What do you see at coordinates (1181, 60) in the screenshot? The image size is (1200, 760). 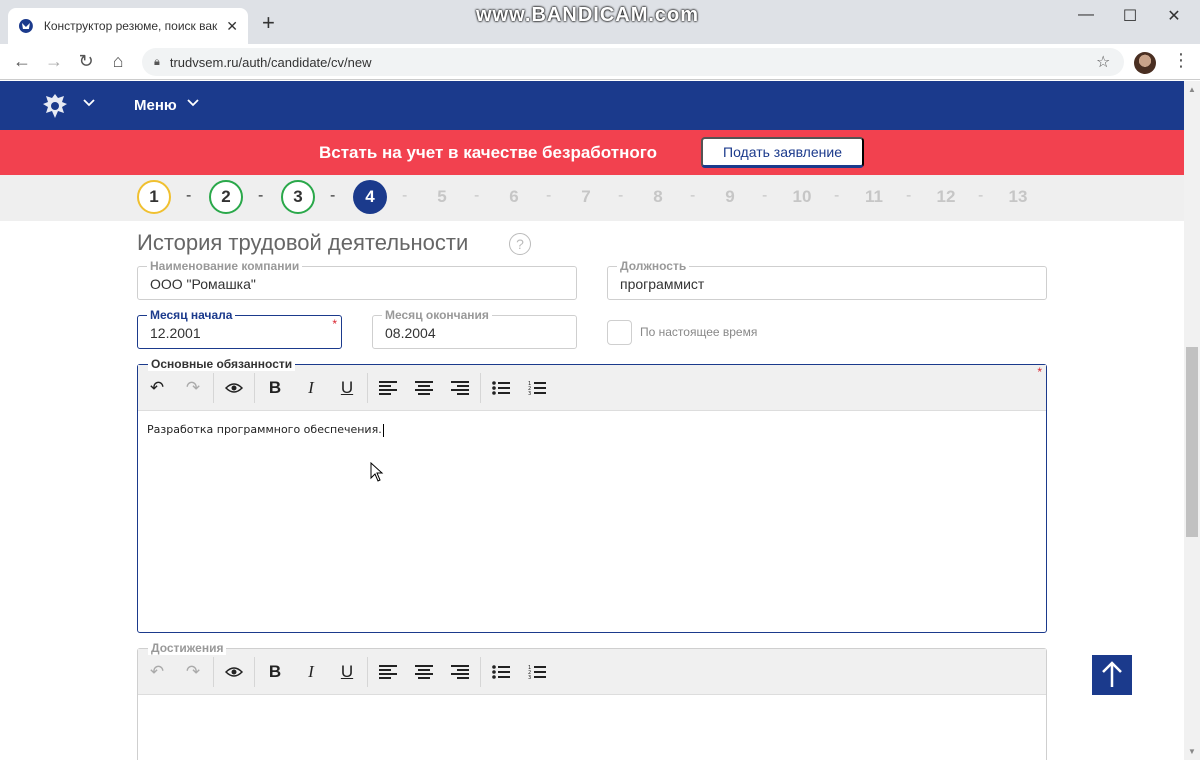 I see `browser-menu-icon: ⋮` at bounding box center [1181, 60].